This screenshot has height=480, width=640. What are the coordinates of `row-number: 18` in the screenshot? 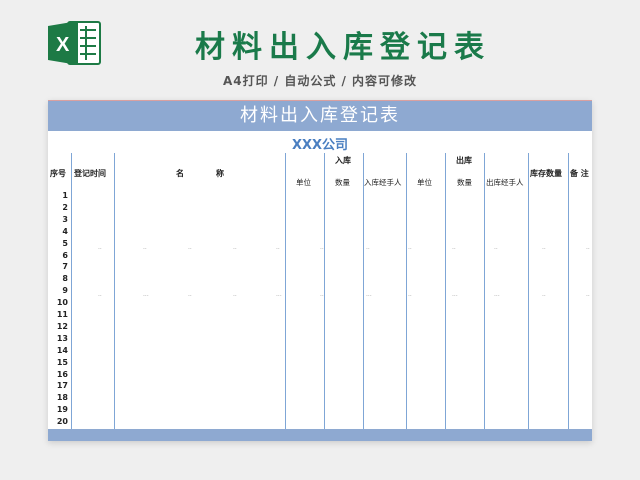 It's located at (62, 398).